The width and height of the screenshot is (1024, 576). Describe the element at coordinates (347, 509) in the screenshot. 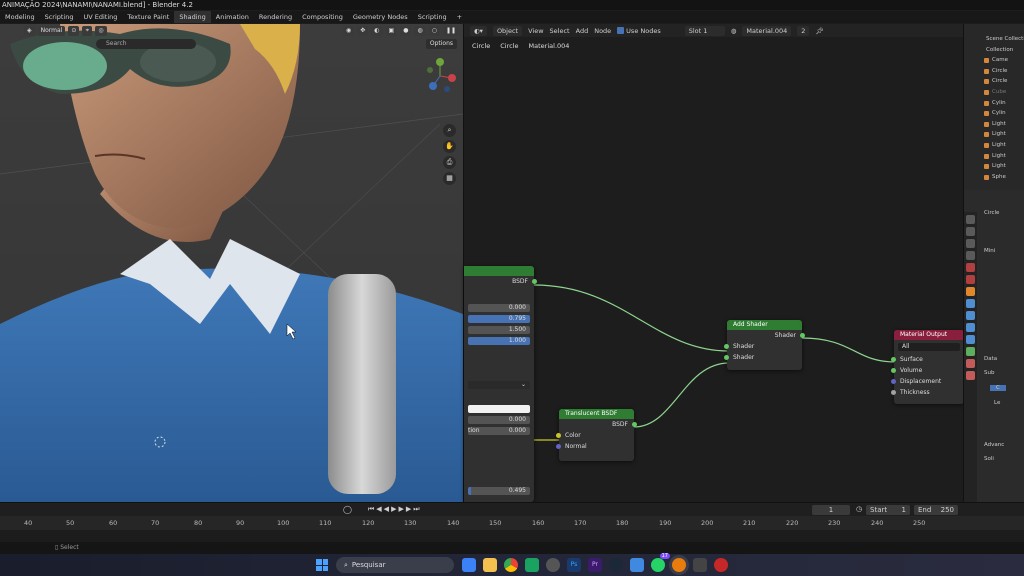

I see `keyframe-icon: ◯` at that location.